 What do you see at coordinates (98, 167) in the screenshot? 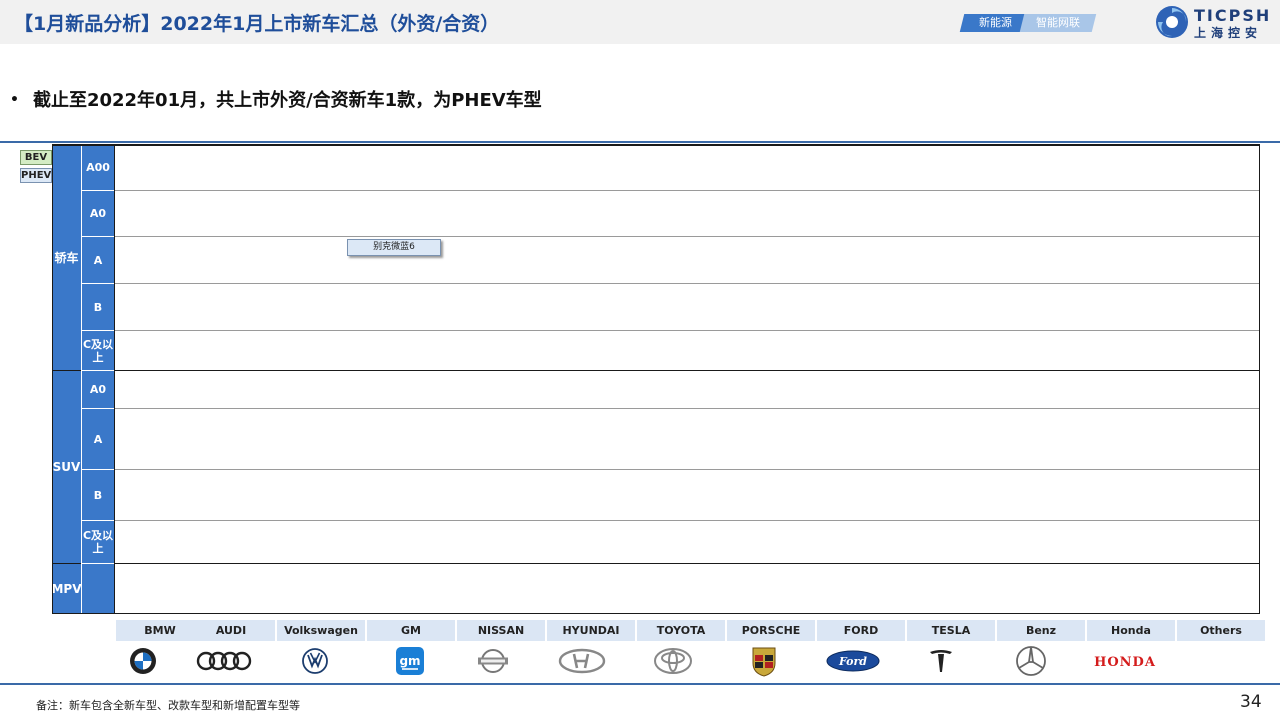
I see `segment-sedan-a00: A00` at bounding box center [98, 167].